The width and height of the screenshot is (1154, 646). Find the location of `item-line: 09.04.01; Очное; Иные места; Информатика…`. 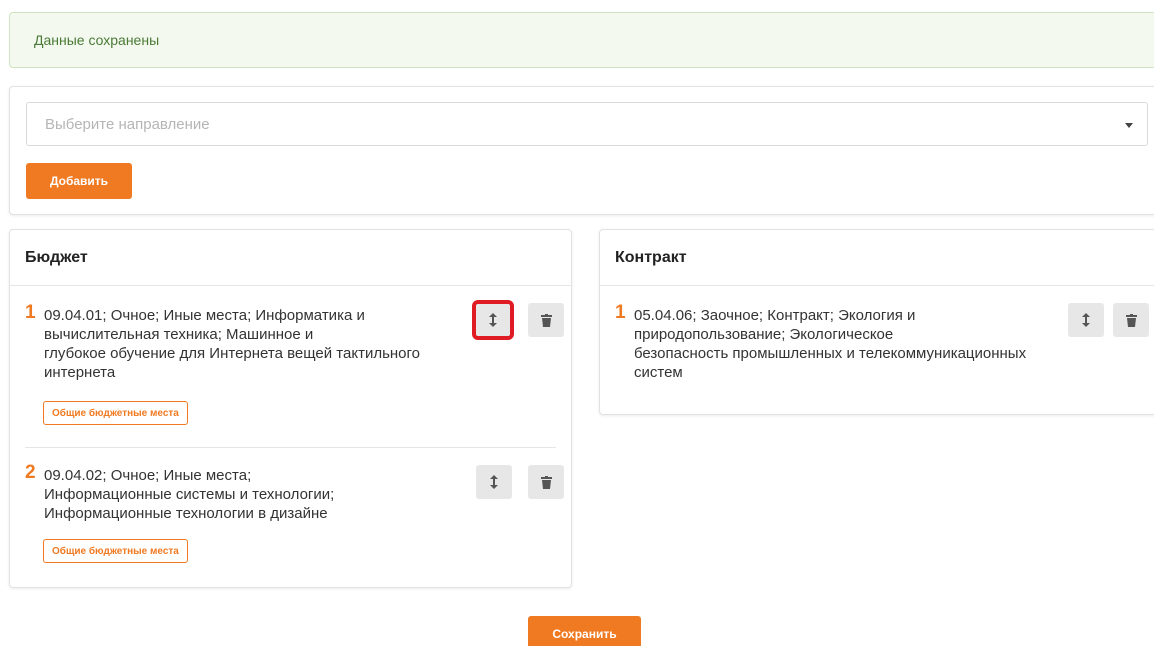

item-line: 09.04.01; Очное; Иные места; Информатика… is located at coordinates (204, 315).